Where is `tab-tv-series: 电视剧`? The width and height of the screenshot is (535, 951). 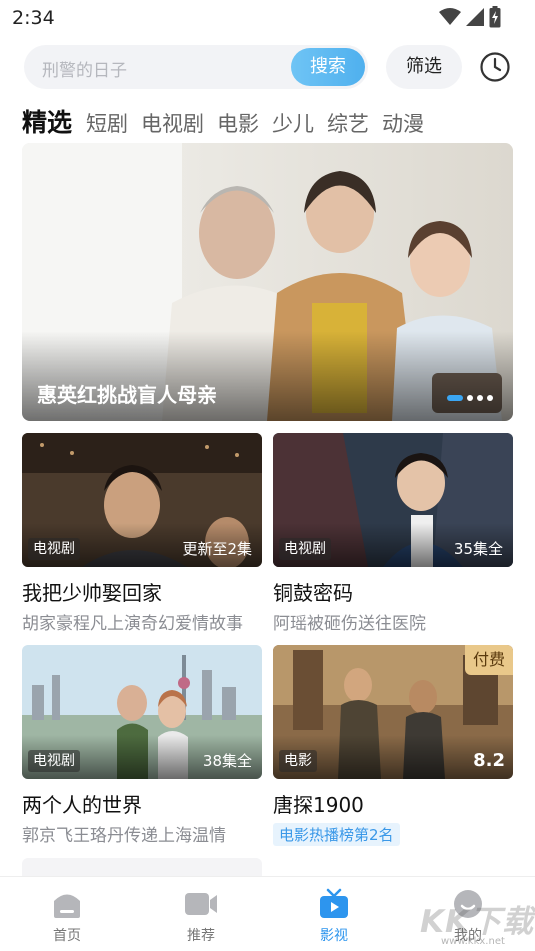
tab-tv-series: 电视剧 is located at coordinates (172, 123).